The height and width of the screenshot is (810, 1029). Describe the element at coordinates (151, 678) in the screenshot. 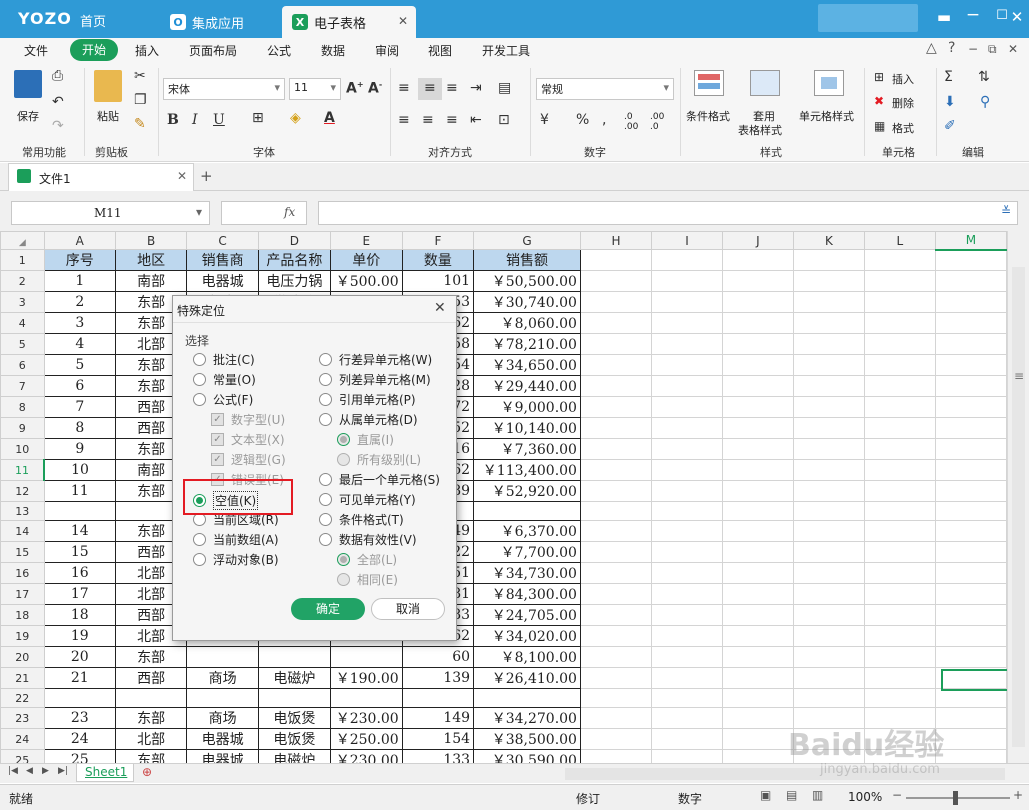

I see `data-cell: 西部` at that location.